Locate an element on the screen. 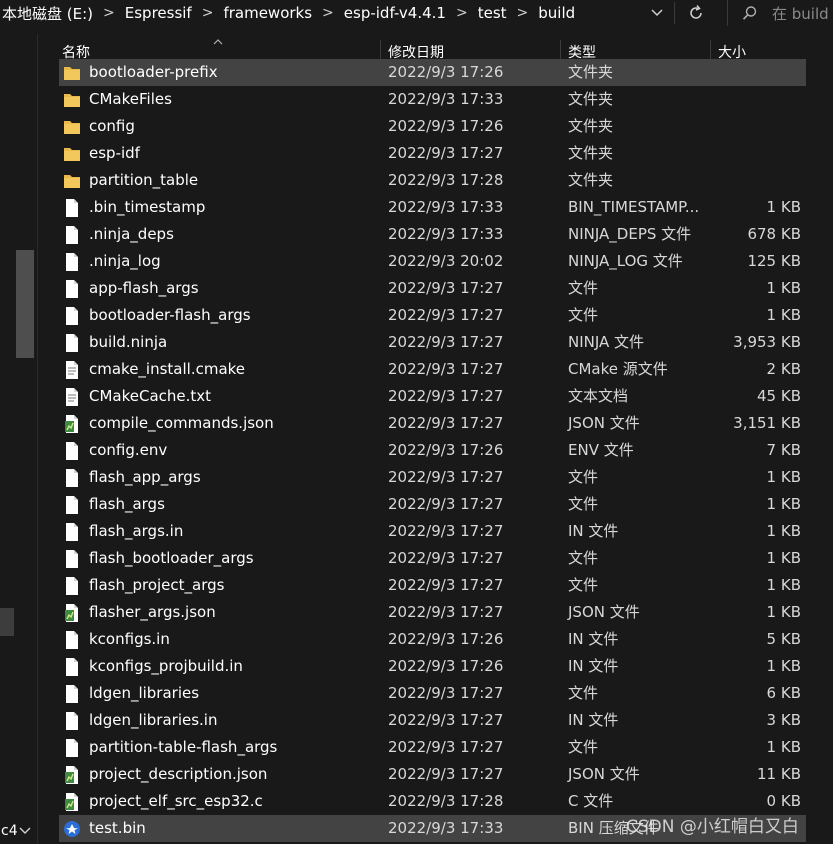  file-row: config.env 2022/9/3 17:26 ENV 文件 7 KB is located at coordinates (432, 450).